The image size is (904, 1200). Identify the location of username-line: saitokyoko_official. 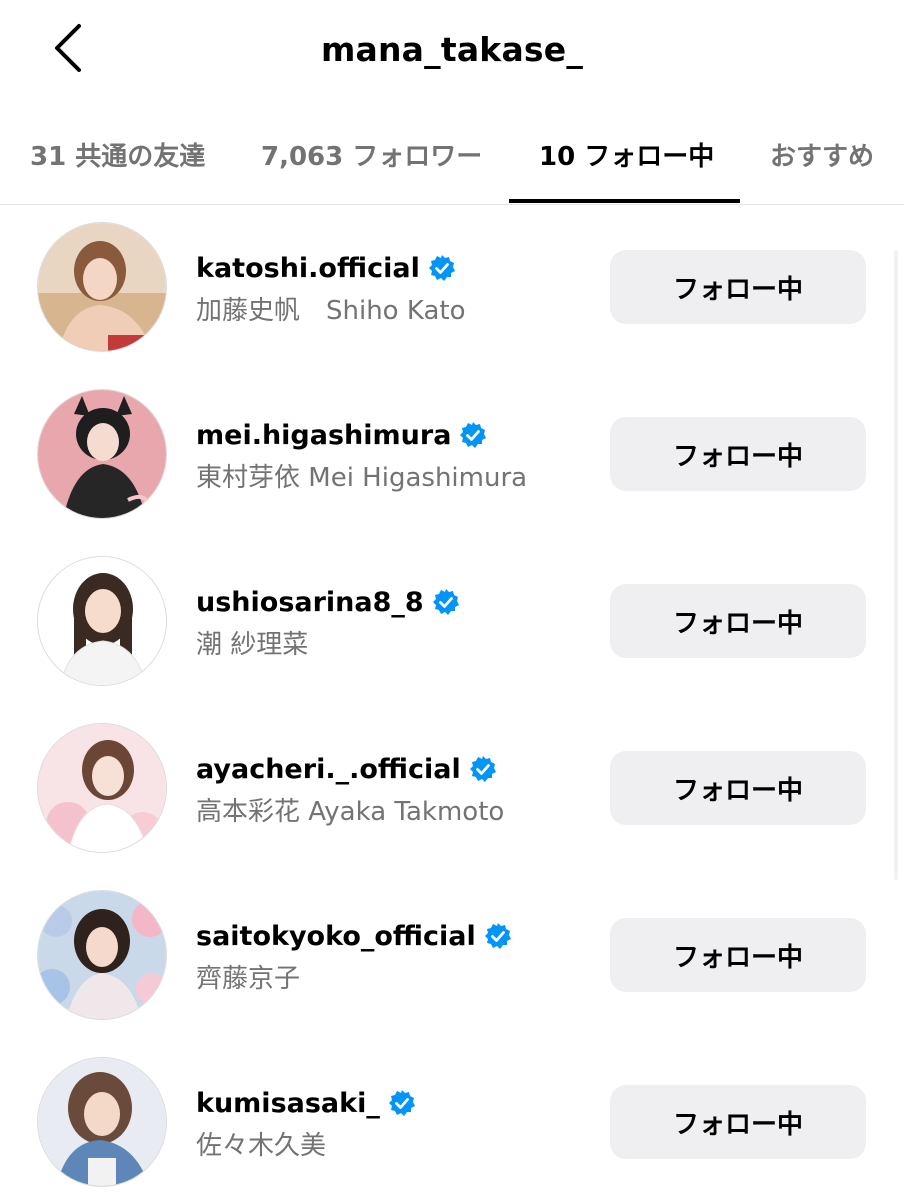
(354, 936).